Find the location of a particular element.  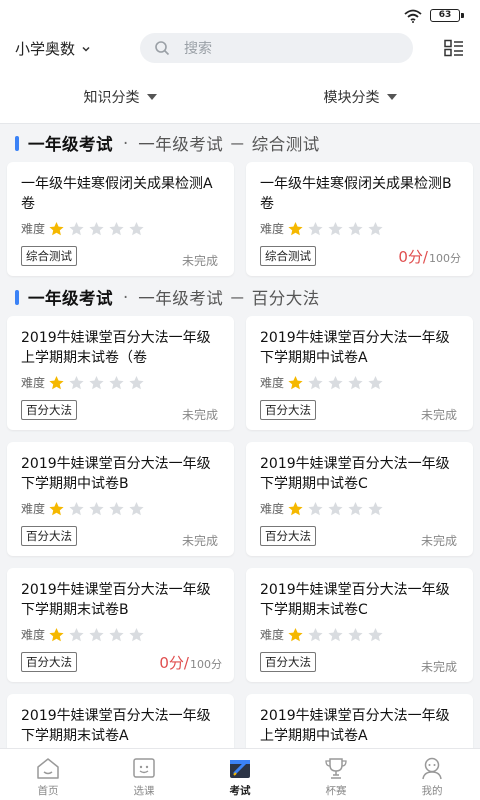

exam-card: 2019牛娃课堂百分大法一年级上学期期末试卷（卷 难度 百分大法 未完成 is located at coordinates (120, 373).